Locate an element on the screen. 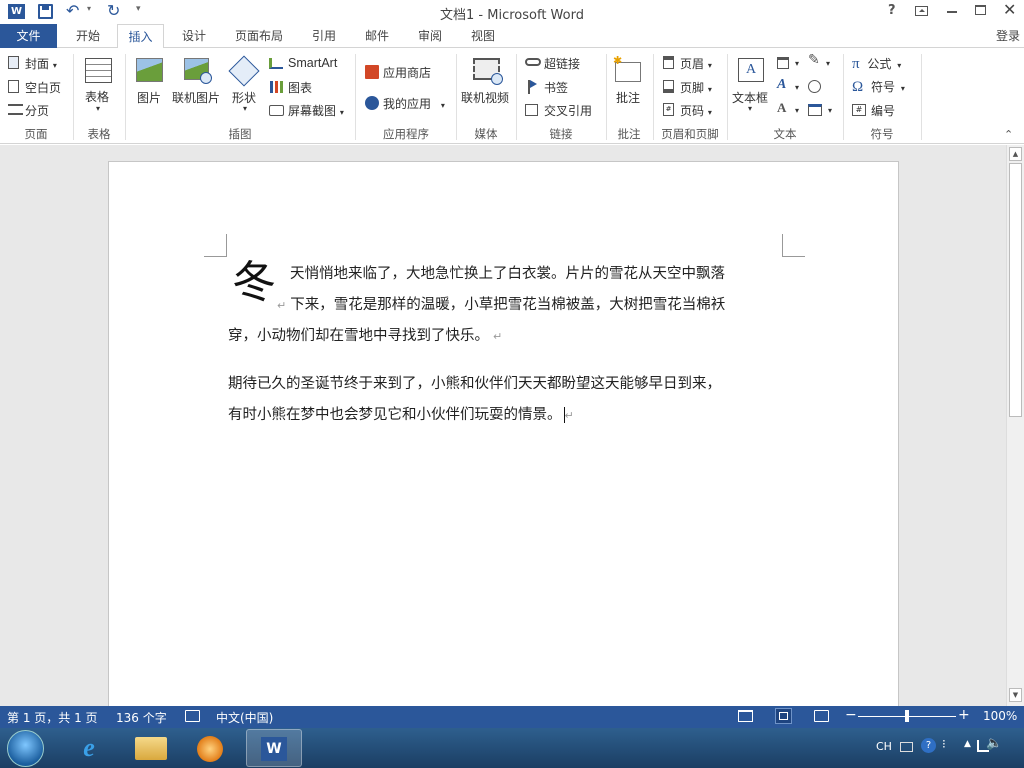  word-count: 136 个字 is located at coordinates (141, 717).